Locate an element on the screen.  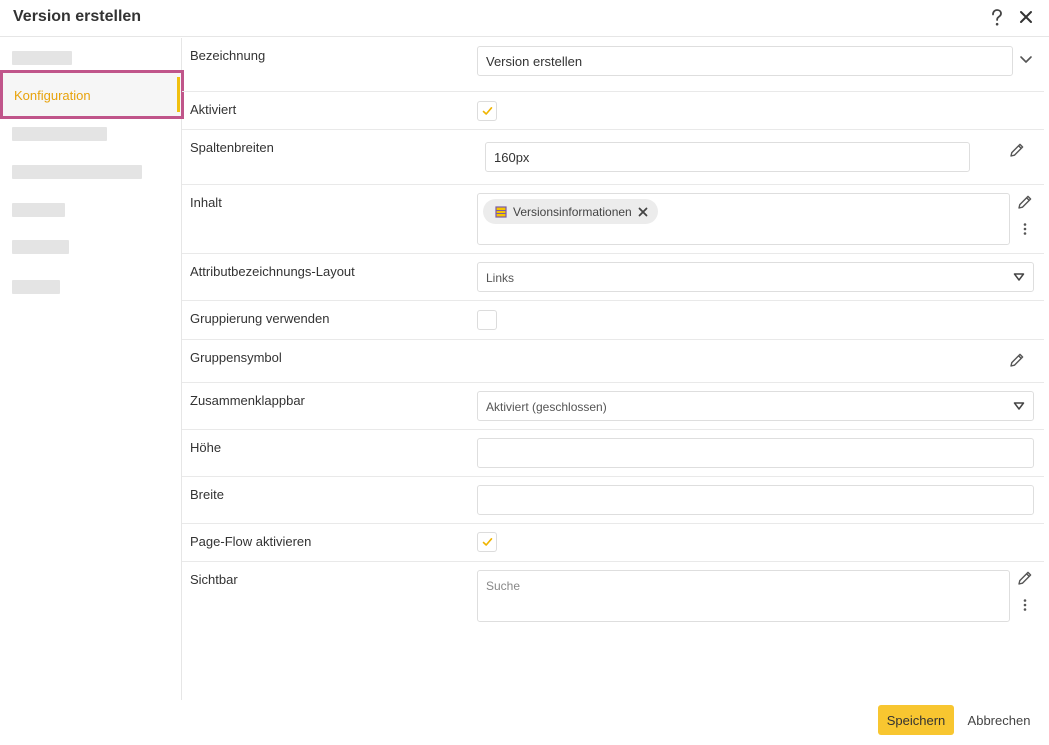
row-pageflow: Page-Flow aktivieren is located at coordinates (613, 543).